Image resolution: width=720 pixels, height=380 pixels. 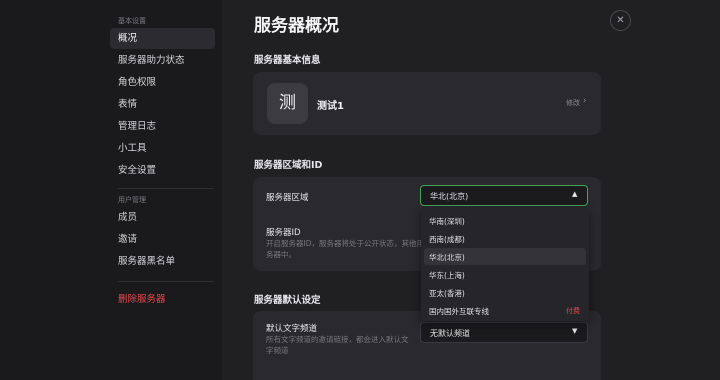 I want to click on region-option-label: 华东(上海), so click(x=447, y=275).